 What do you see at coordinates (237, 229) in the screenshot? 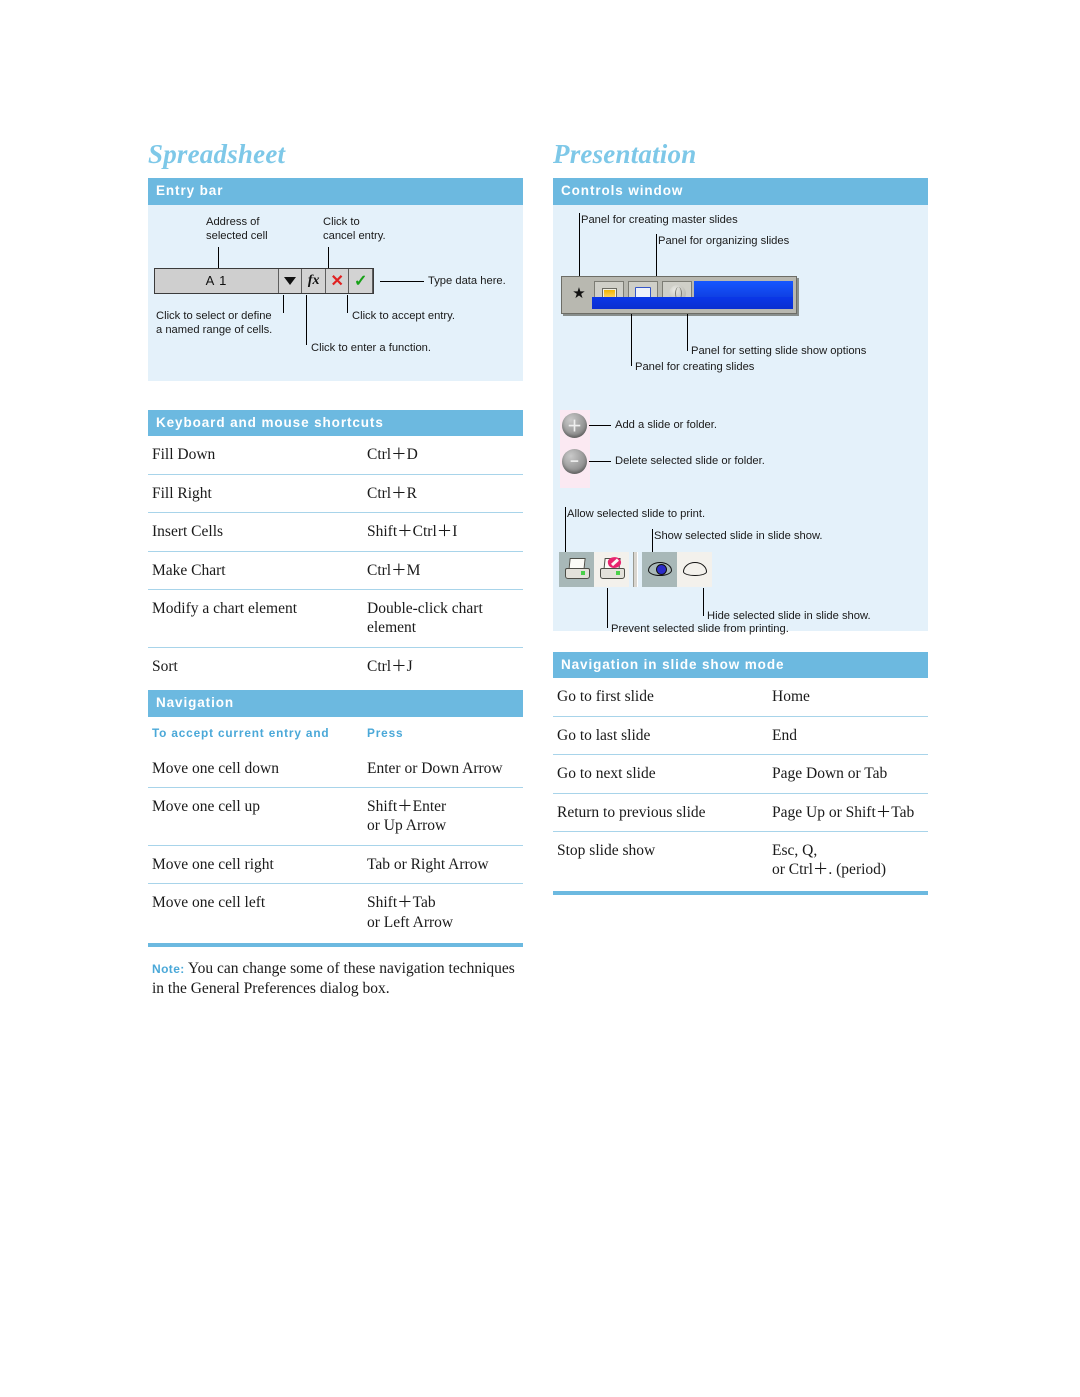
I see `callout-address-of-selected-cell: Address of selected cell` at bounding box center [237, 229].